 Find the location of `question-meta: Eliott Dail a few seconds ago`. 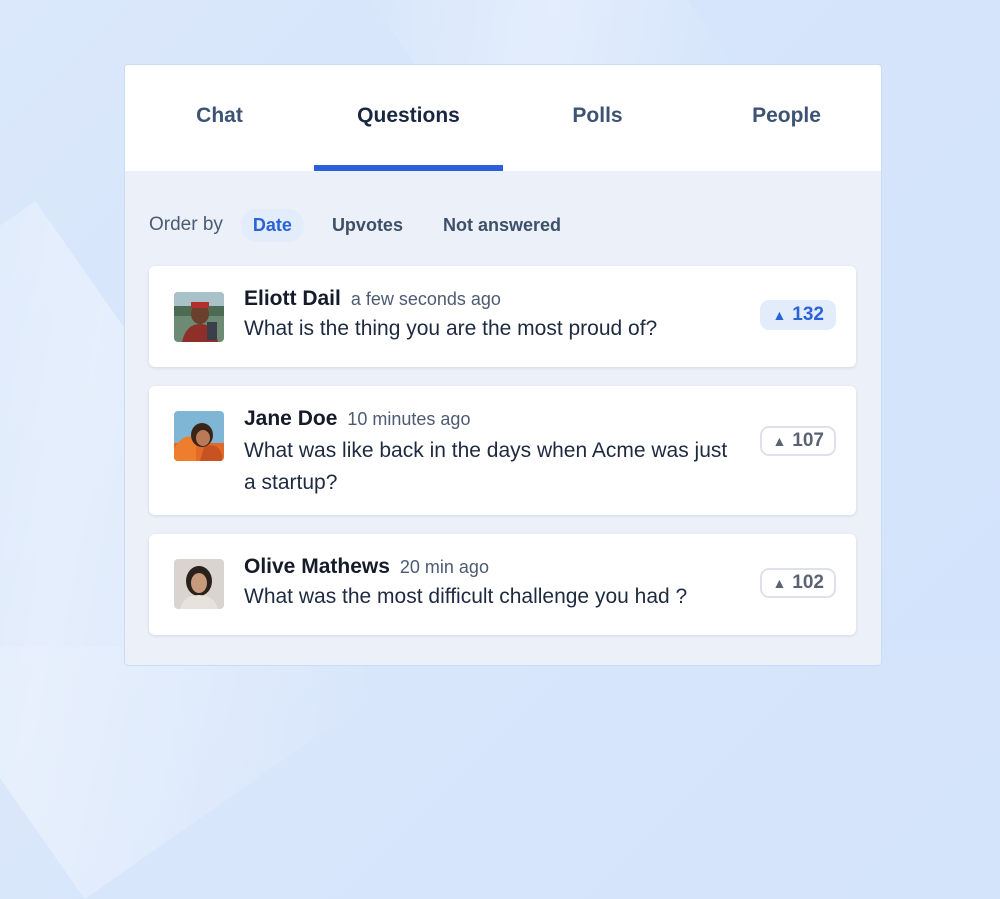

question-meta: Eliott Dail a few seconds ago is located at coordinates (372, 299).